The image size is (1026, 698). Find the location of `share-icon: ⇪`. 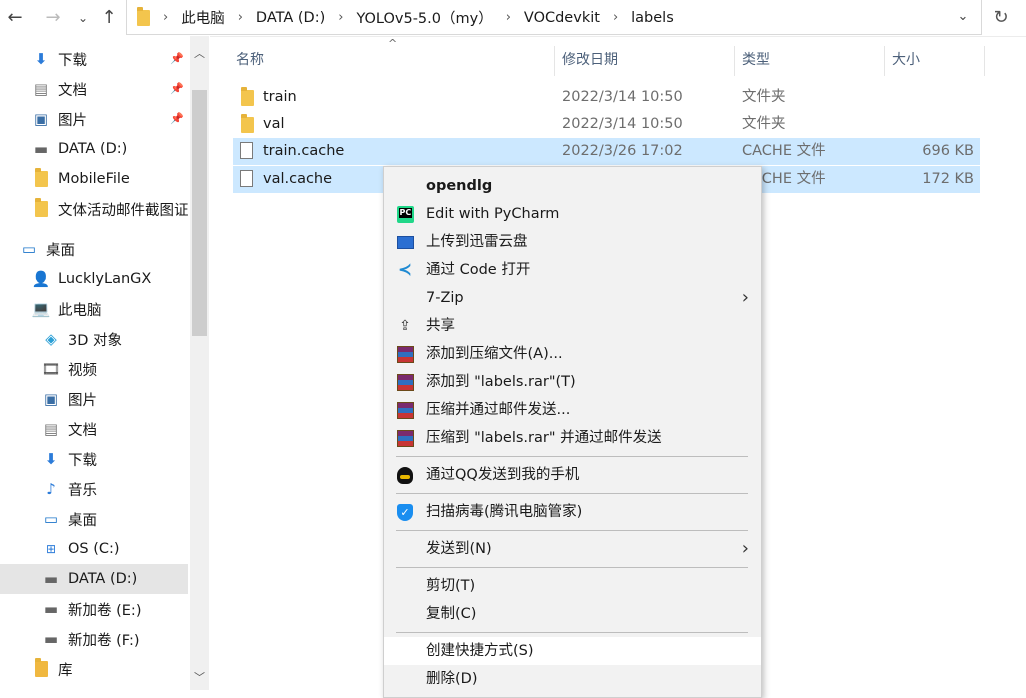

share-icon: ⇪ is located at coordinates (405, 326).